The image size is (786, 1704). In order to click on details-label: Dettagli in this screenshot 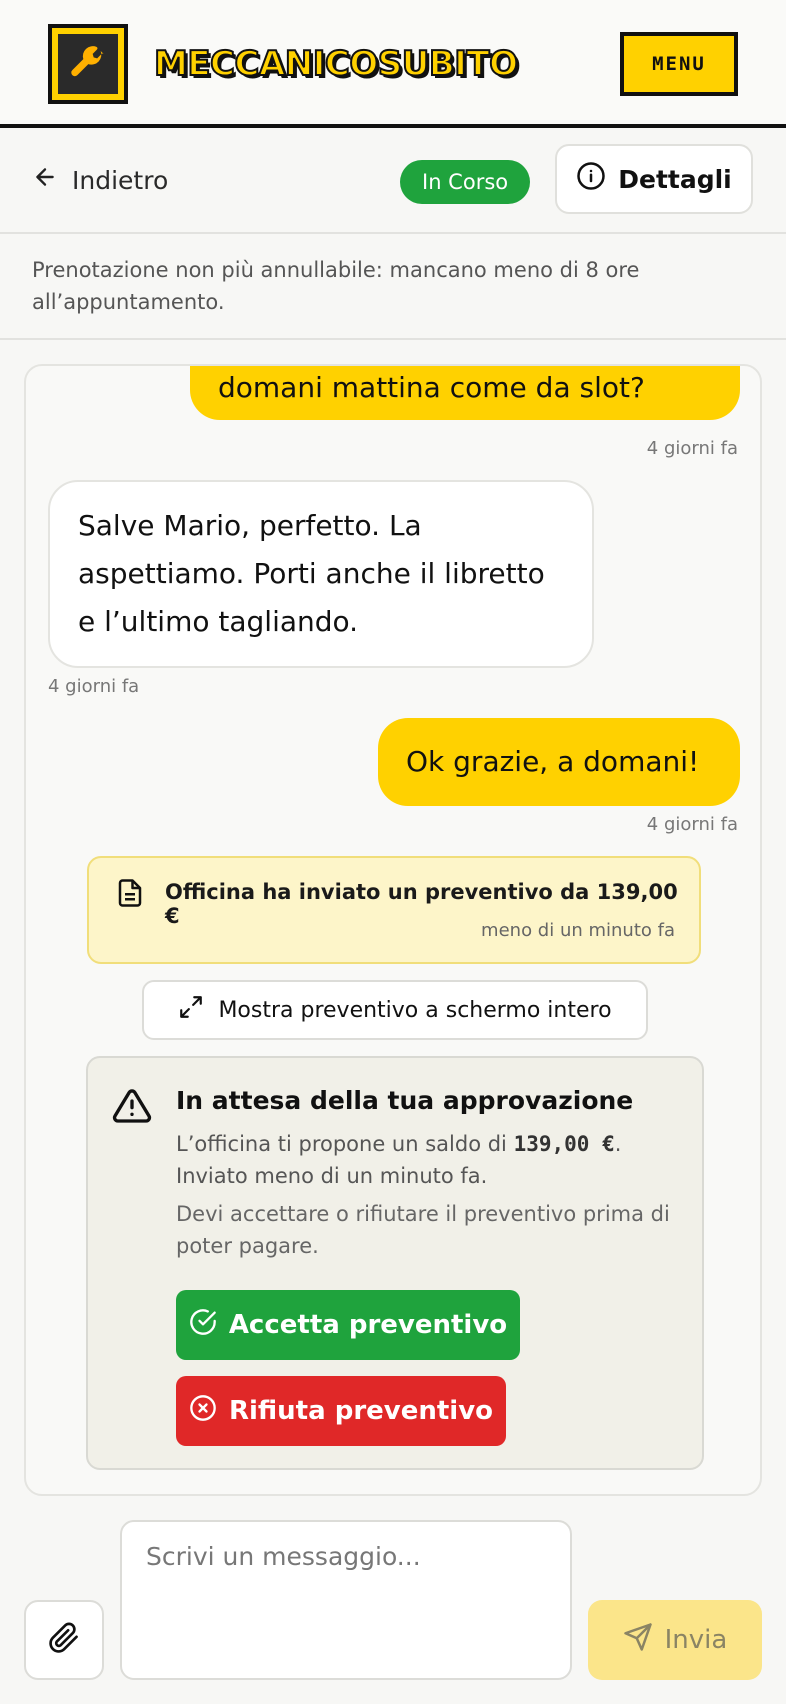, I will do `click(675, 179)`.